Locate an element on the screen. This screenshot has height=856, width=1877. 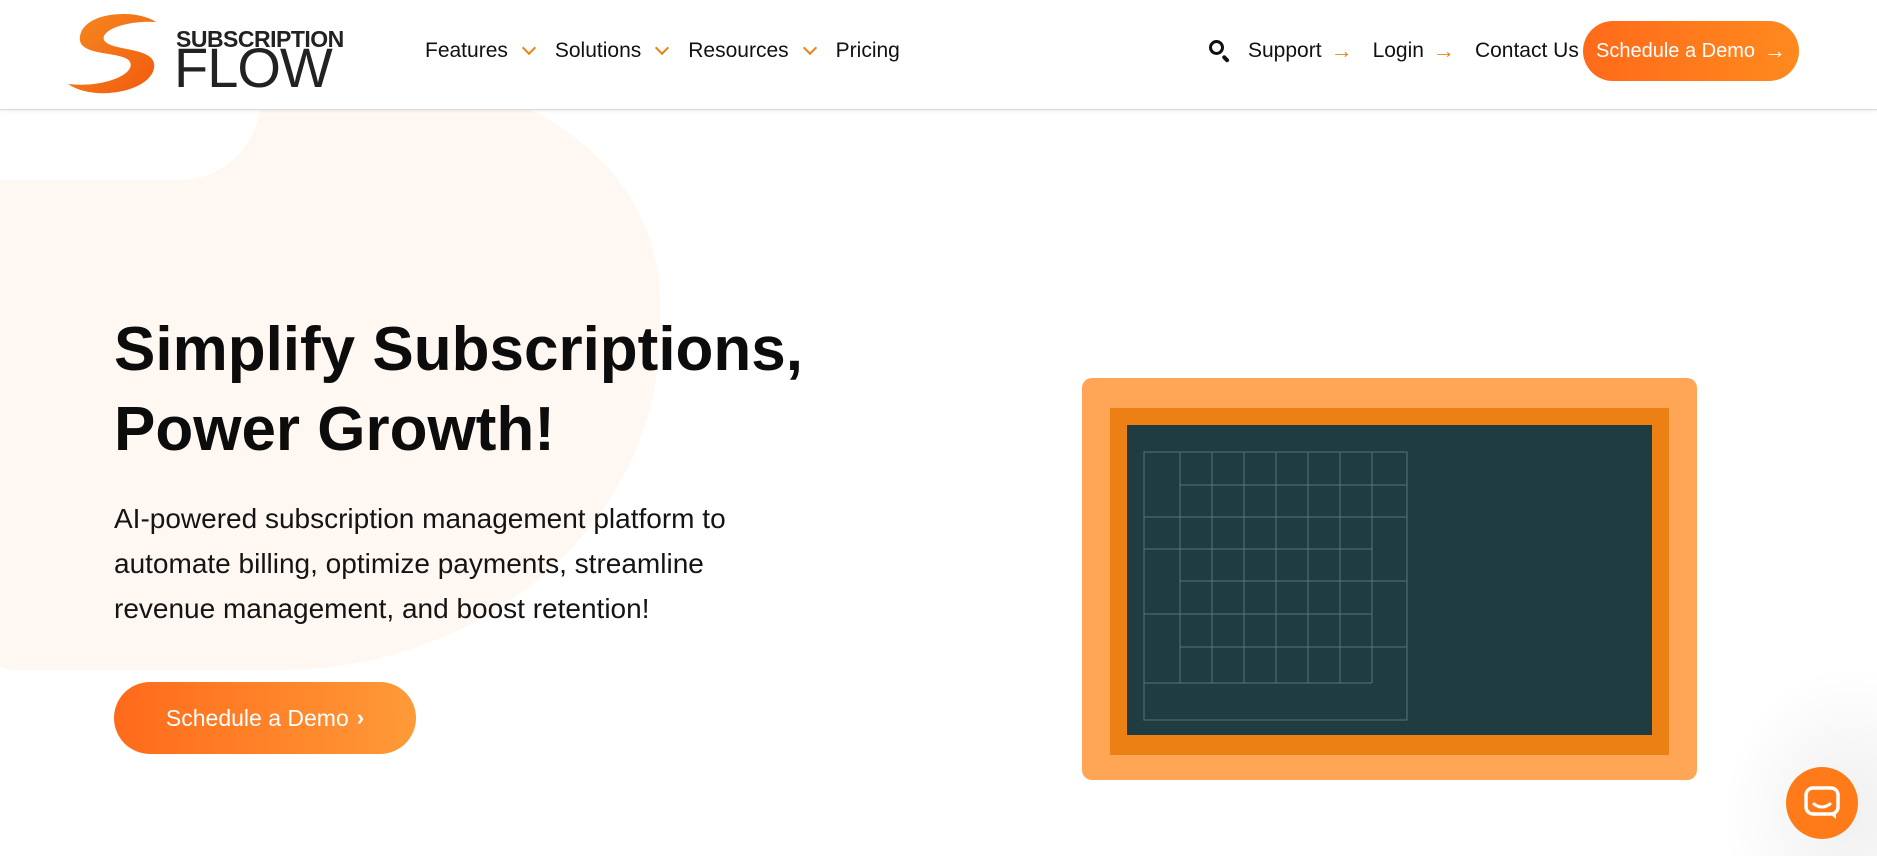
nav-item-label: Solutions is located at coordinates (598, 50).